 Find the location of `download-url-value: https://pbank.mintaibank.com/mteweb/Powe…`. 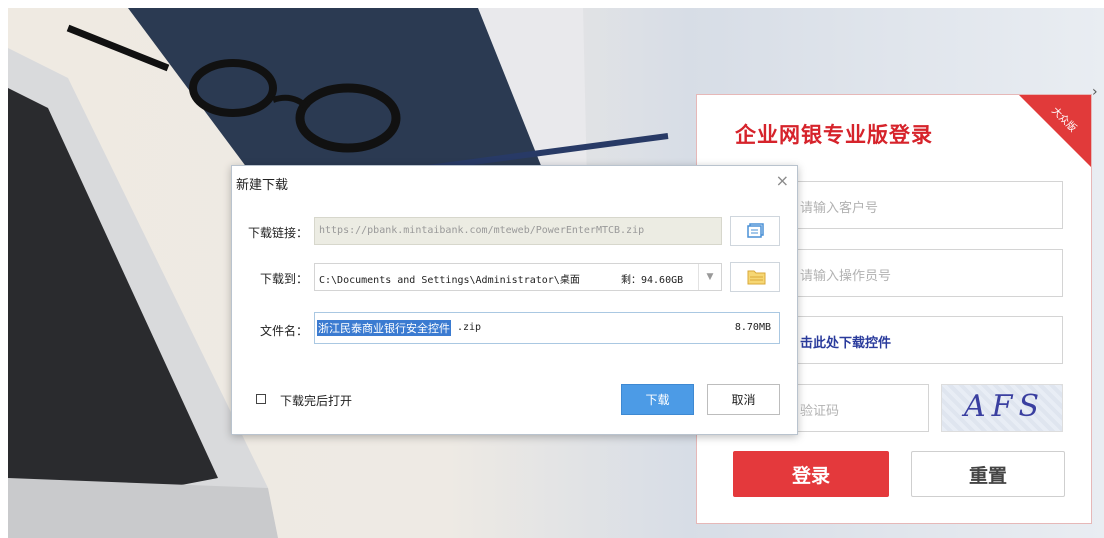

download-url-value: https://pbank.mintaibank.com/mteweb/Powe… is located at coordinates (482, 230).